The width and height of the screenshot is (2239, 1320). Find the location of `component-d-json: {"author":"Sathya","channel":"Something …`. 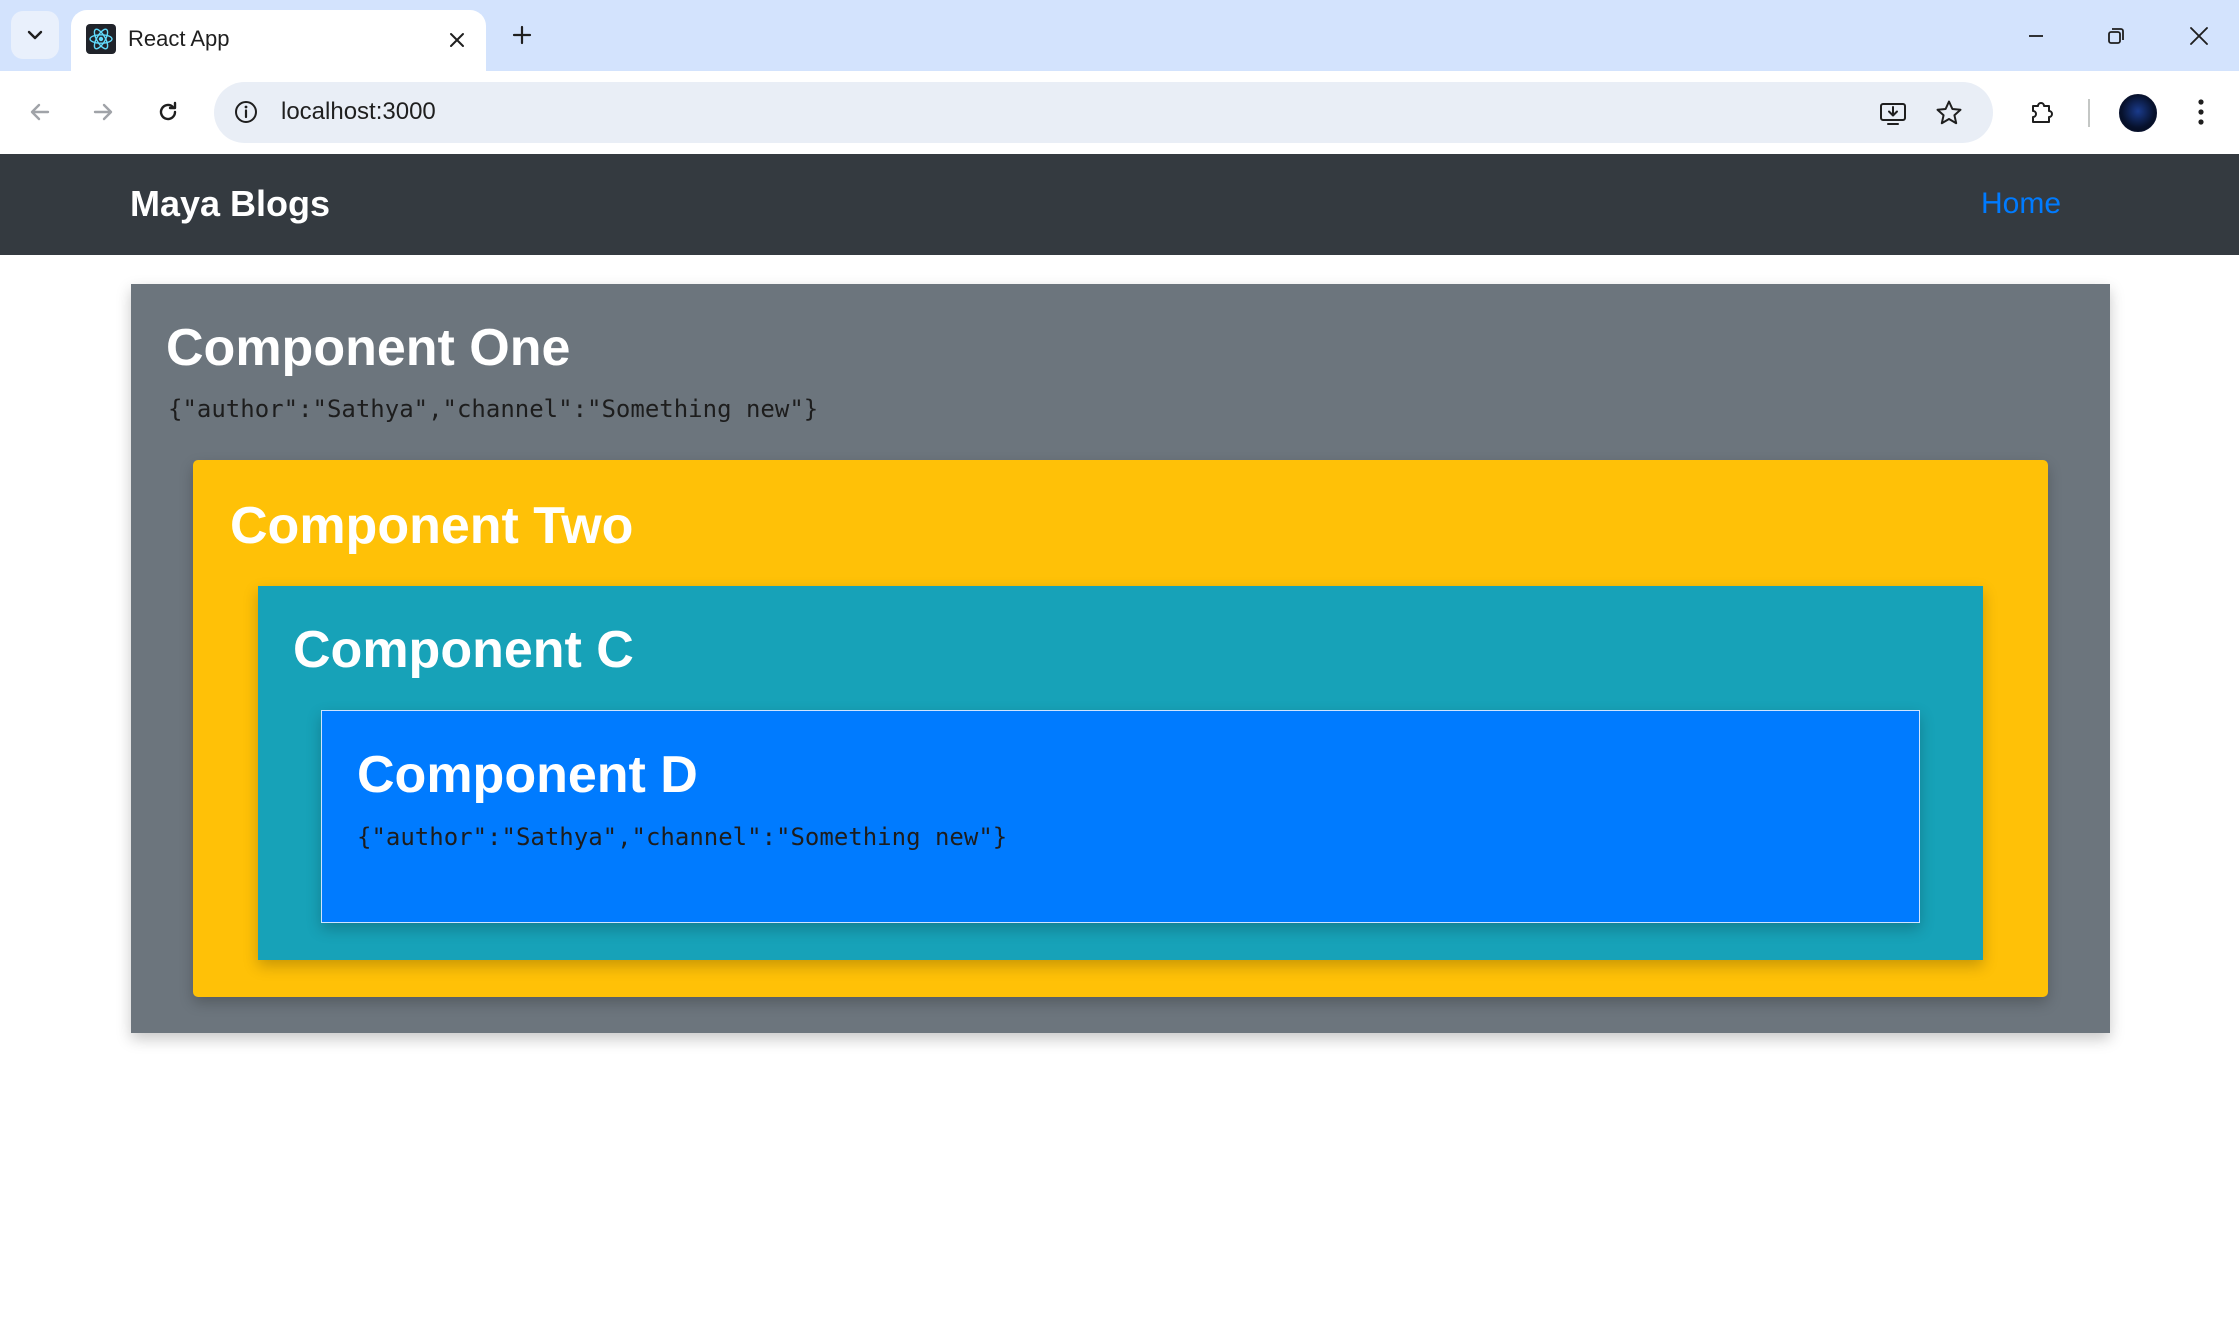

component-d-json: {"author":"Sathya","channel":"Something … is located at coordinates (682, 837).